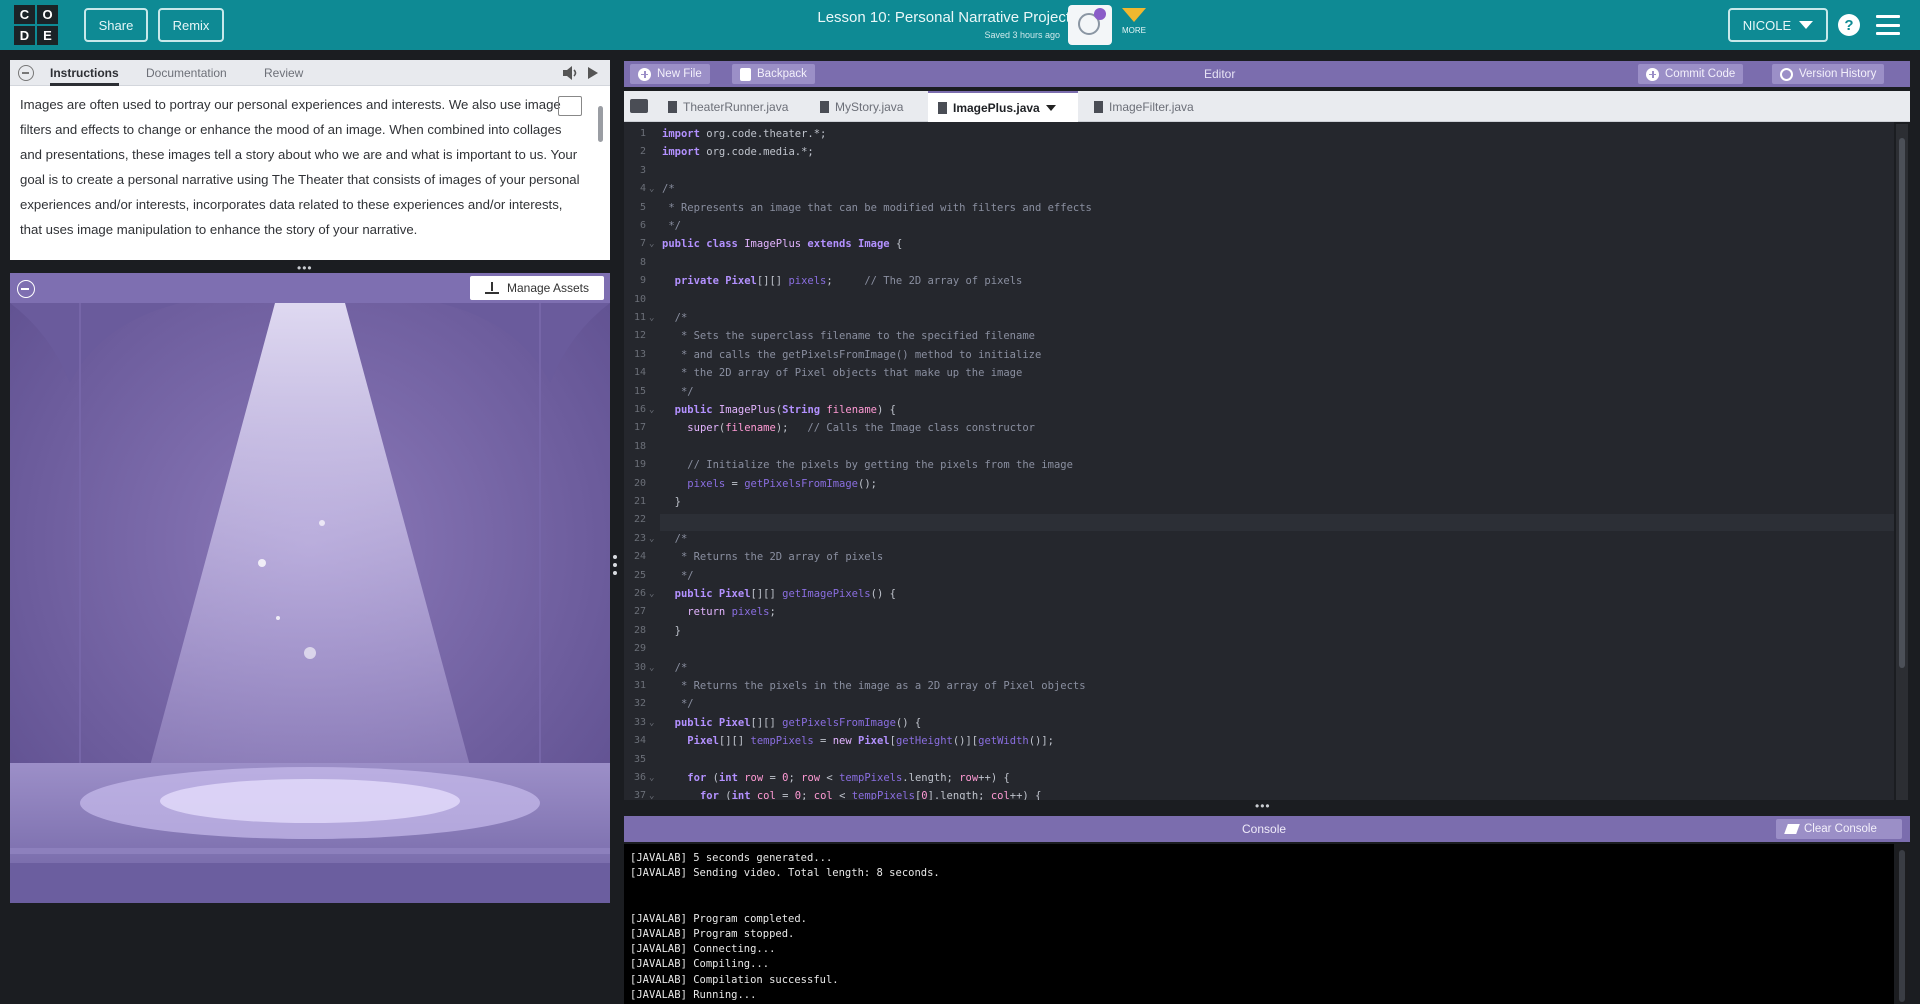 This screenshot has height=1004, width=1920. Describe the element at coordinates (744, 134) in the screenshot. I see `code-line: import org.code.theater.*;` at that location.